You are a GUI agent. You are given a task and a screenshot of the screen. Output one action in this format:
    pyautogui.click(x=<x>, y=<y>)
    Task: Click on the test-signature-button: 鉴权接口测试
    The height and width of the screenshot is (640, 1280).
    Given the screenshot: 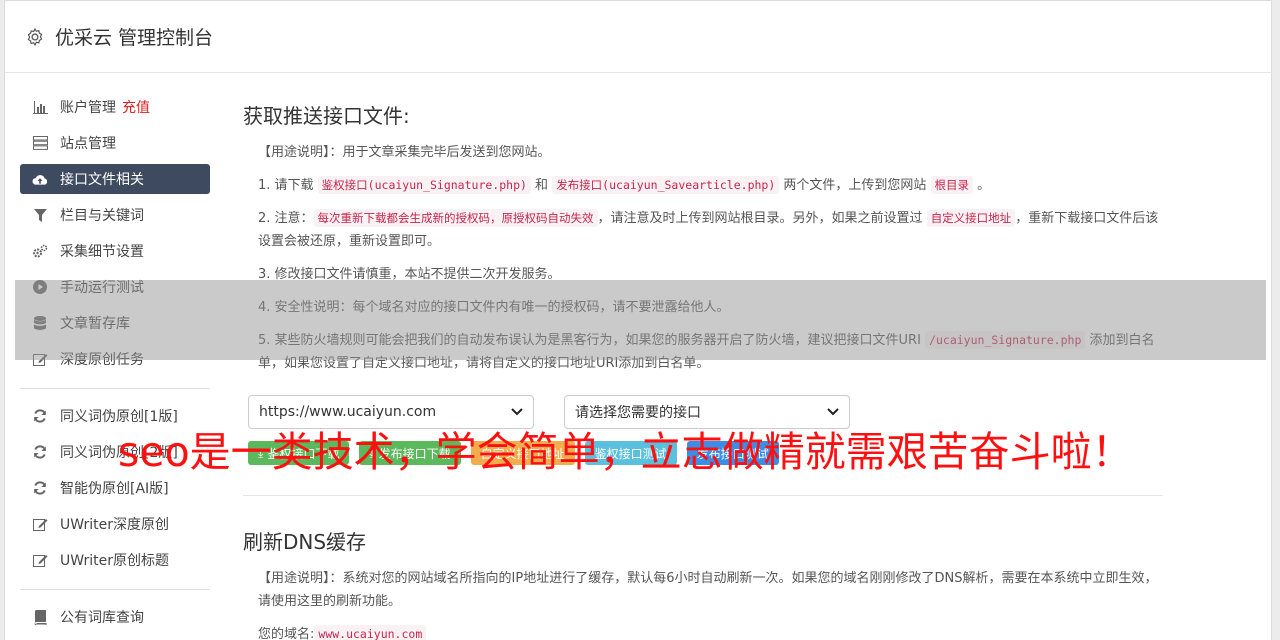 What is the action you would take?
    pyautogui.click(x=630, y=453)
    